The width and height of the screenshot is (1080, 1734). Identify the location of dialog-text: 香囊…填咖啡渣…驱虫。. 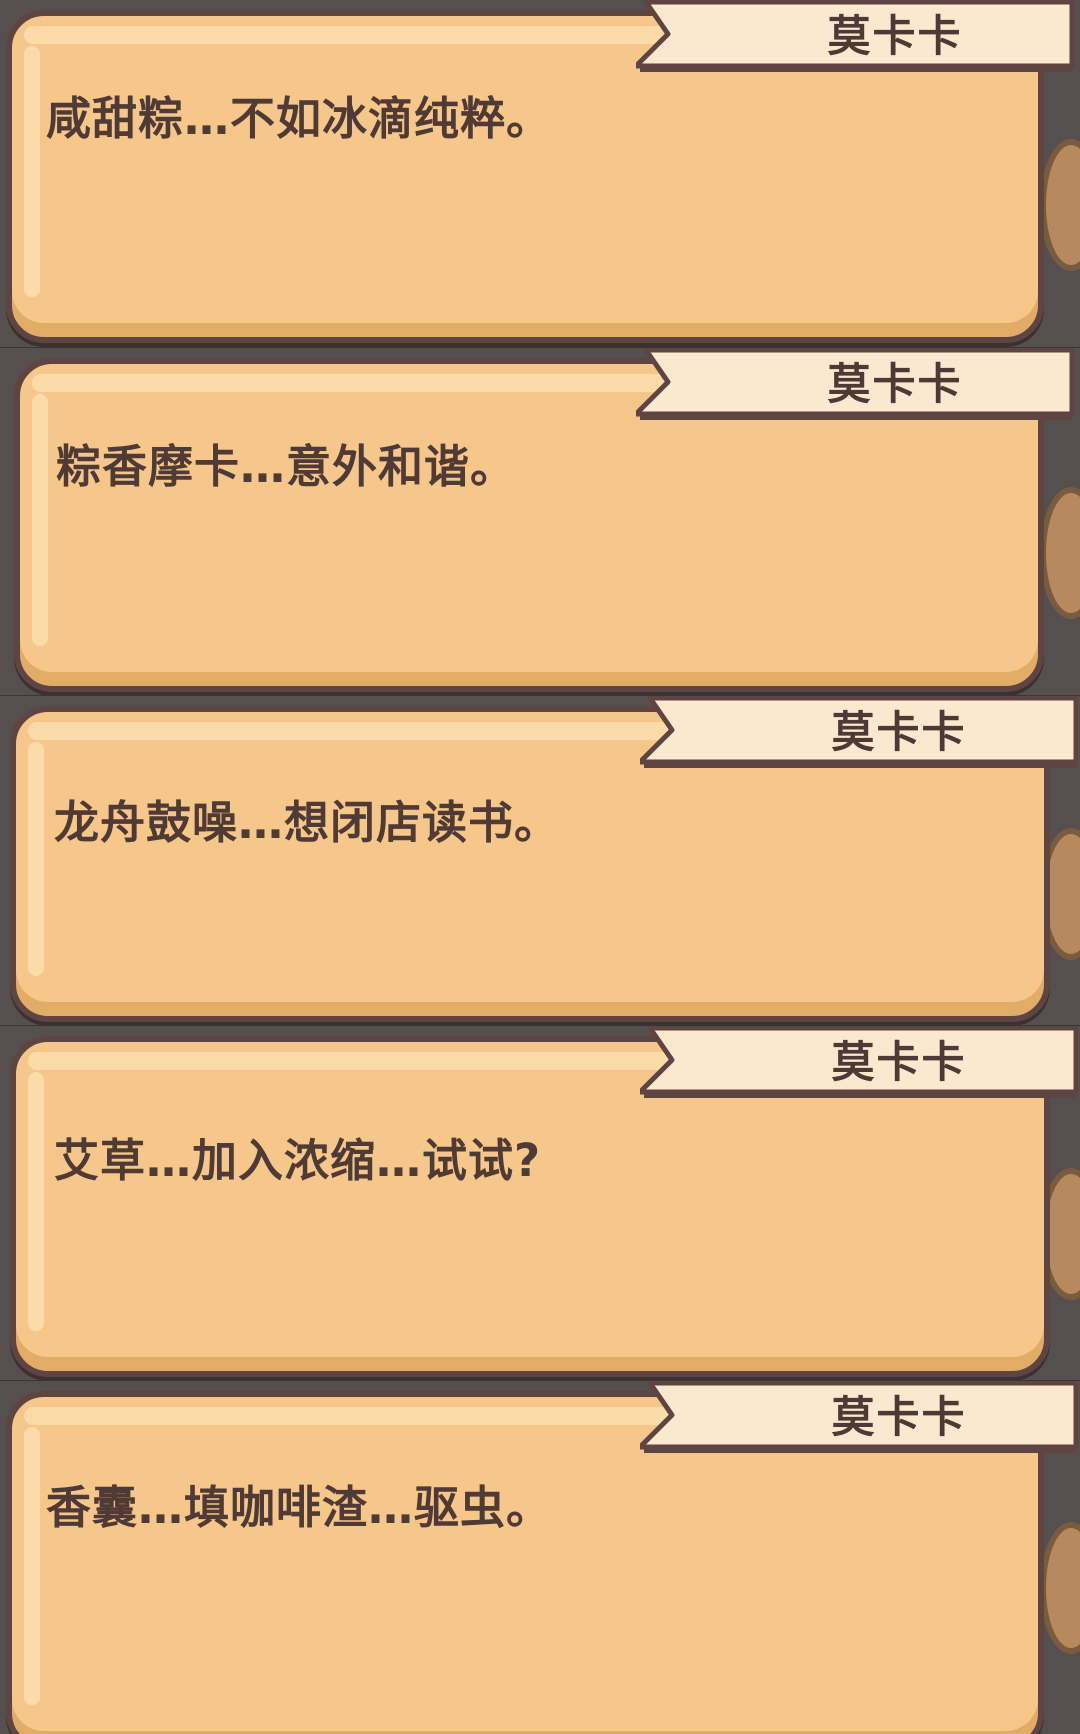
(299, 1507).